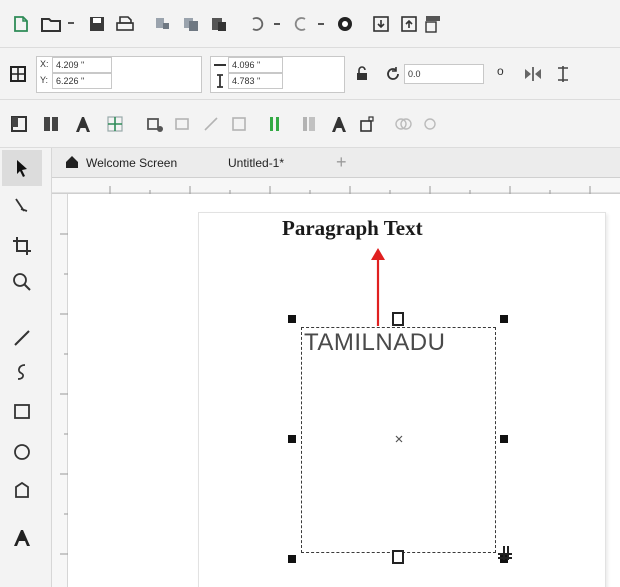 This screenshot has height=587, width=620. What do you see at coordinates (60, 390) in the screenshot?
I see `vertical-ruler` at bounding box center [60, 390].